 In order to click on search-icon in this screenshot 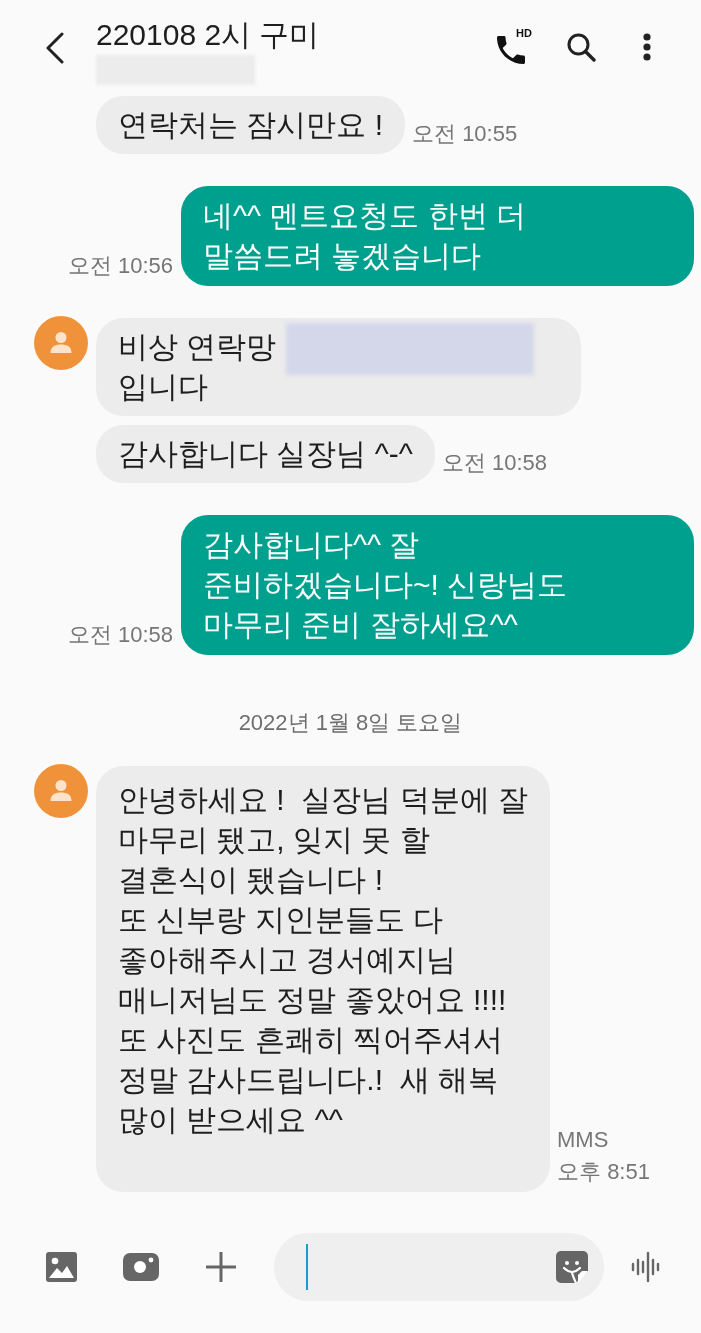, I will do `click(581, 47)`.